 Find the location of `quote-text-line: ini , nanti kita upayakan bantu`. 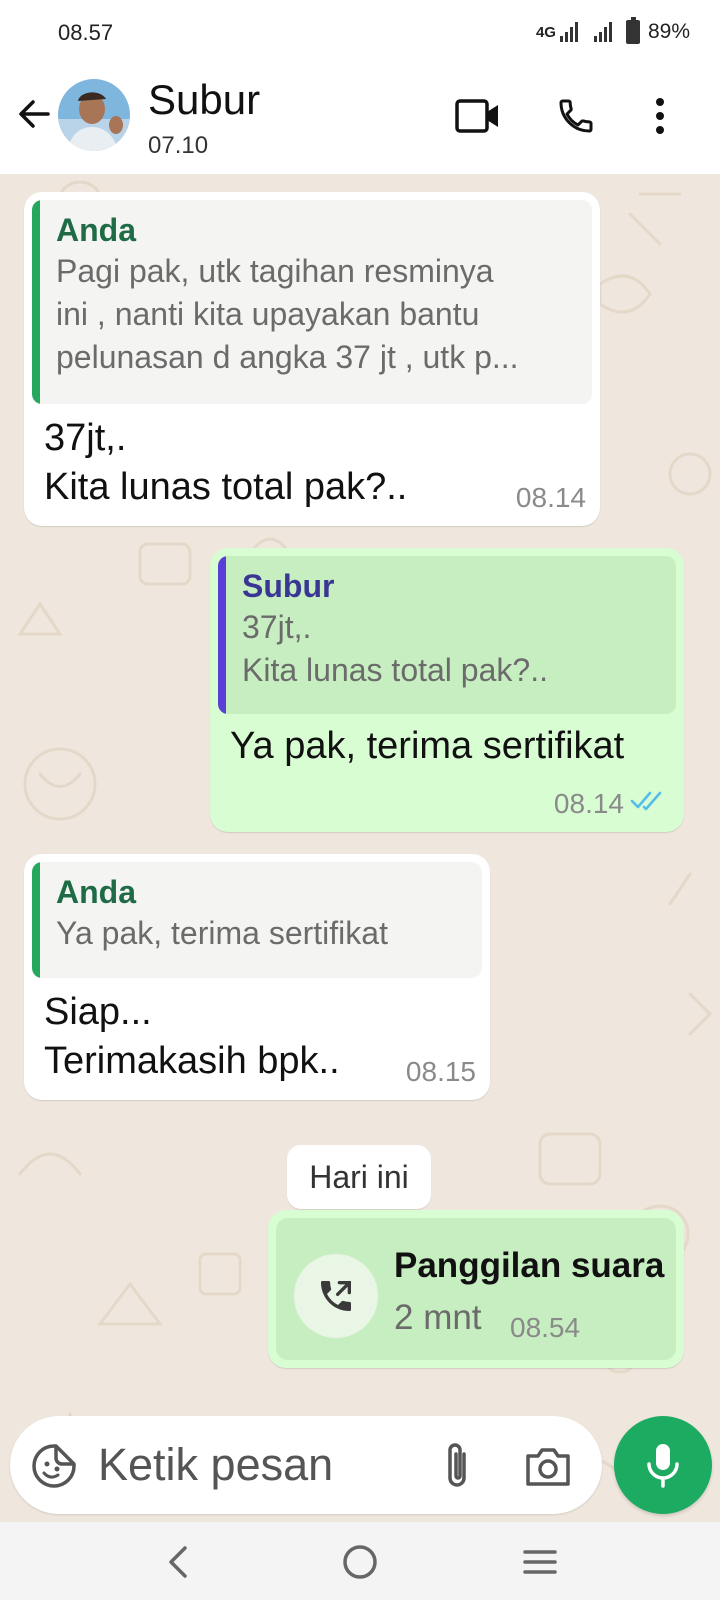

quote-text-line: ini , nanti kita upayakan bantu is located at coordinates (268, 314).